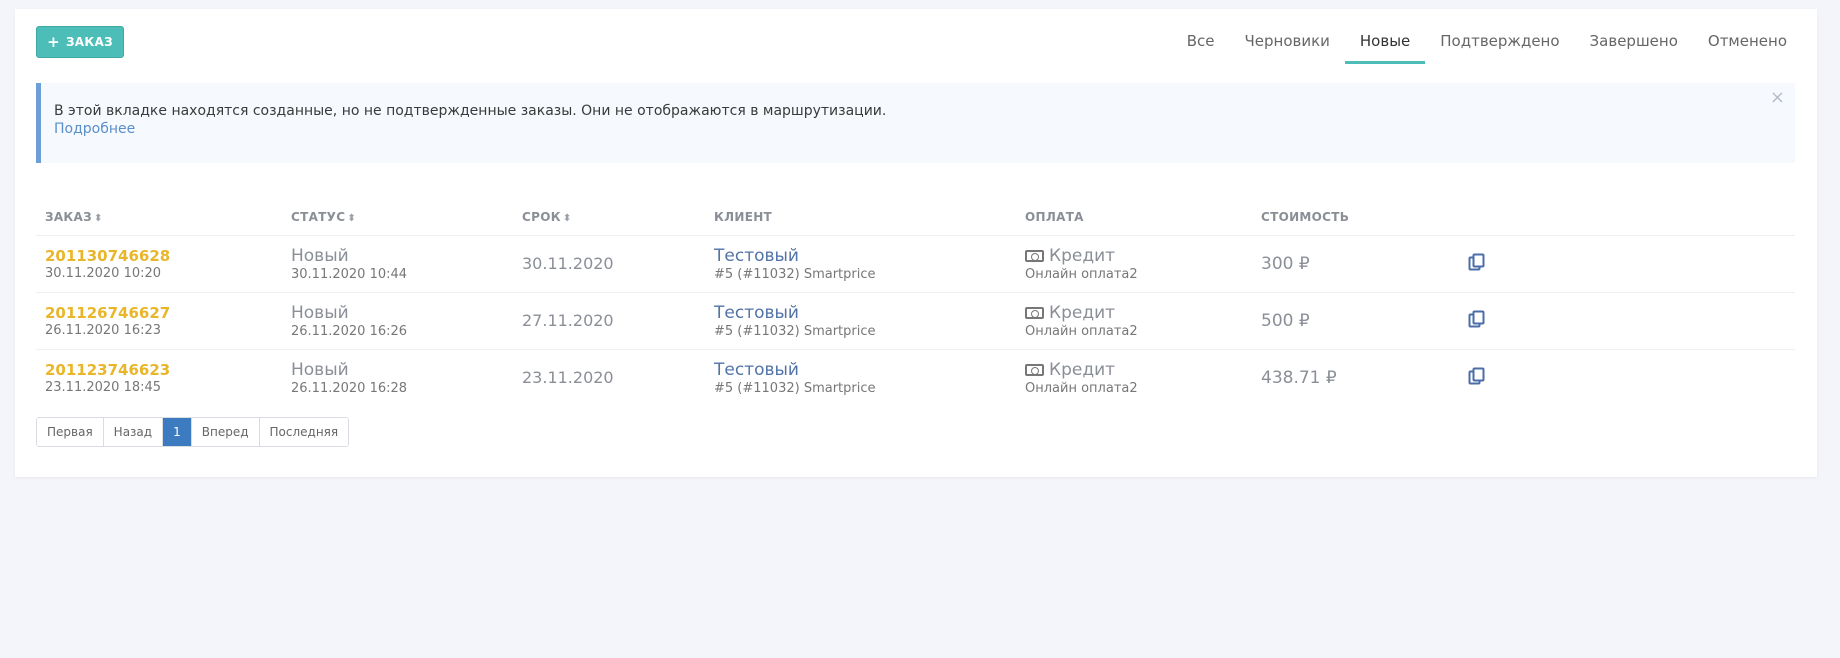 This screenshot has height=658, width=1840. I want to click on pagination: Первая Назад 1 Вперед Последняя, so click(193, 432).